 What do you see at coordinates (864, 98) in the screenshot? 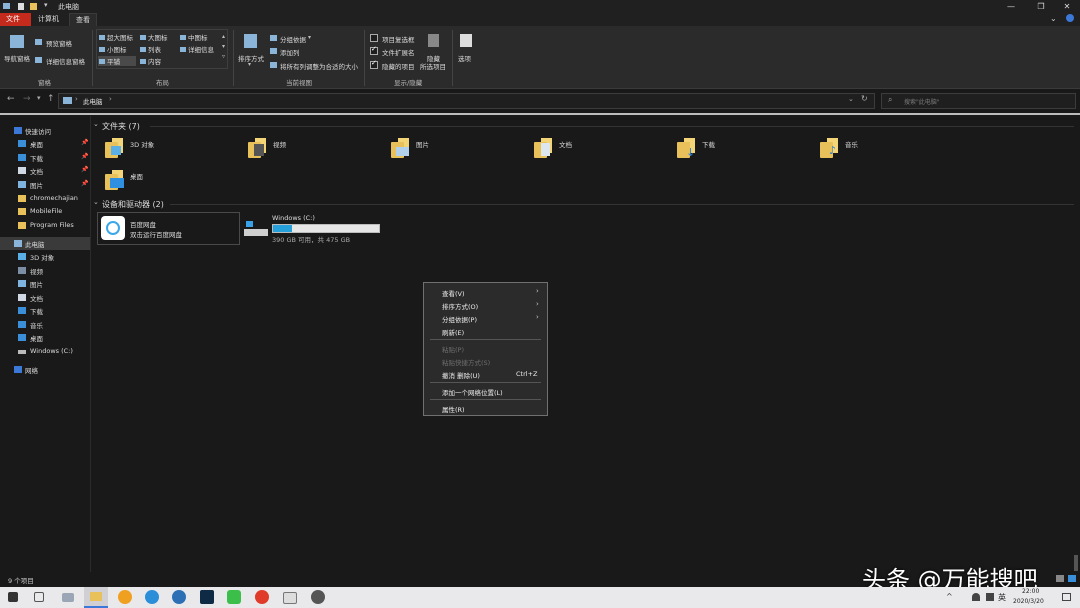
I see `refresh-icon: ↻` at bounding box center [864, 98].